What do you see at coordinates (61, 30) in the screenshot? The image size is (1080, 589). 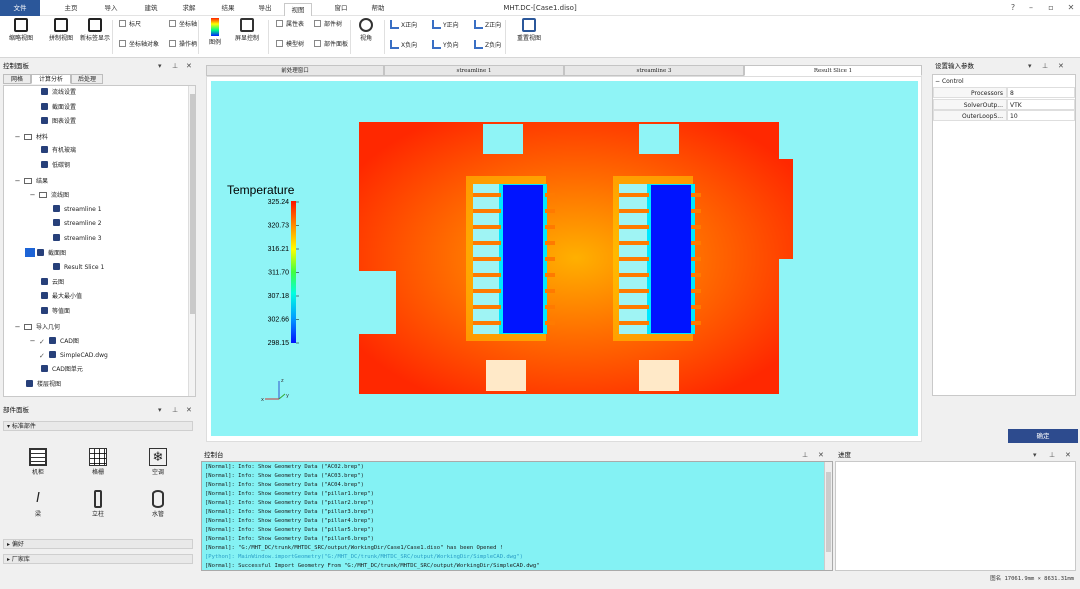 I see `ribbon-btn-1: 拼制视图` at bounding box center [61, 30].